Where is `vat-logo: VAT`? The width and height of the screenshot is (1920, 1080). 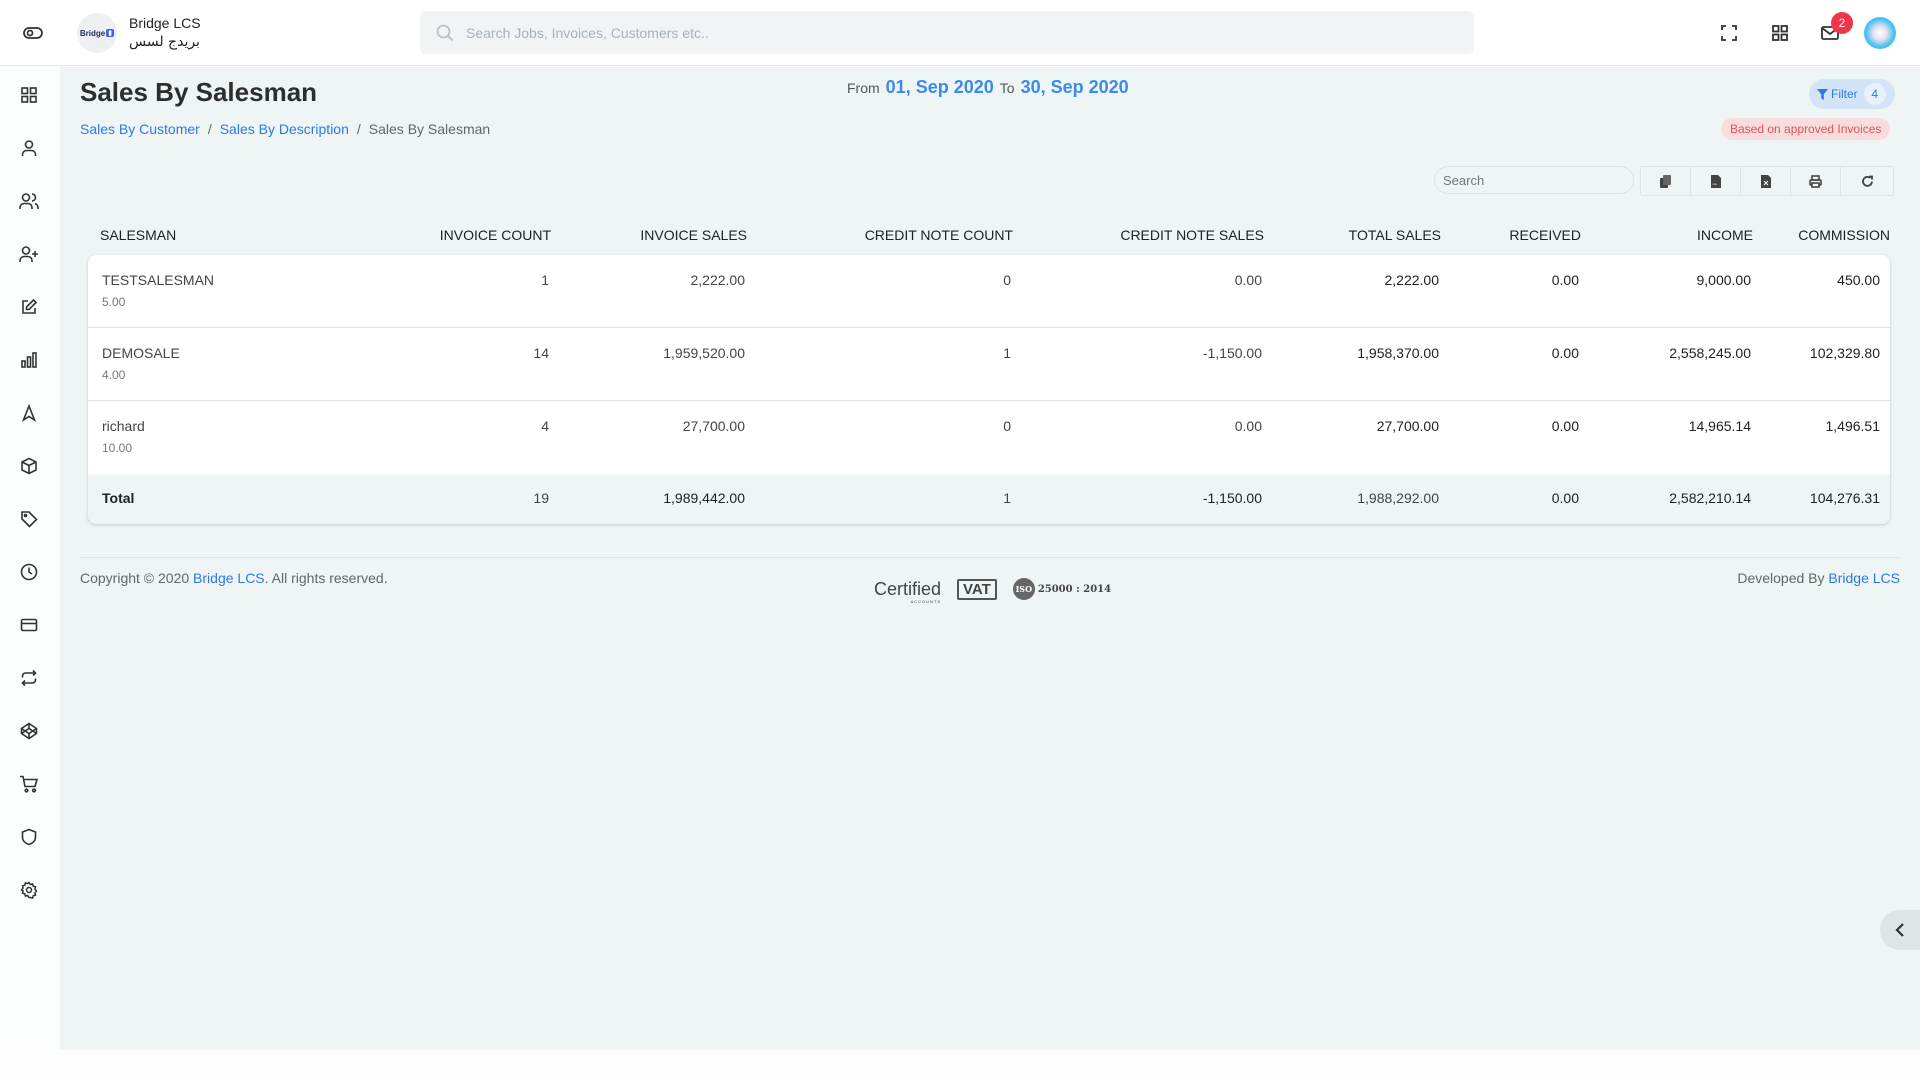 vat-logo: VAT is located at coordinates (977, 589).